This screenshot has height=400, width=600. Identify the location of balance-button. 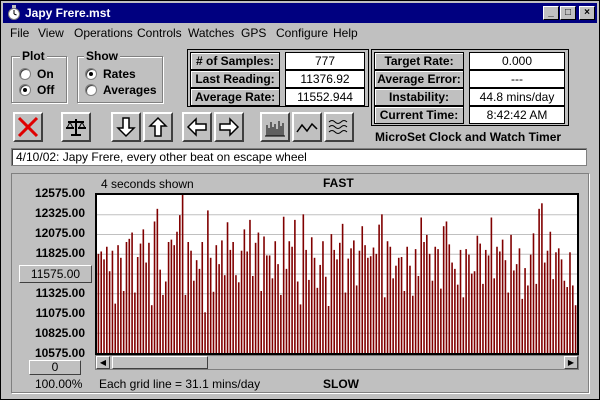
(76, 127).